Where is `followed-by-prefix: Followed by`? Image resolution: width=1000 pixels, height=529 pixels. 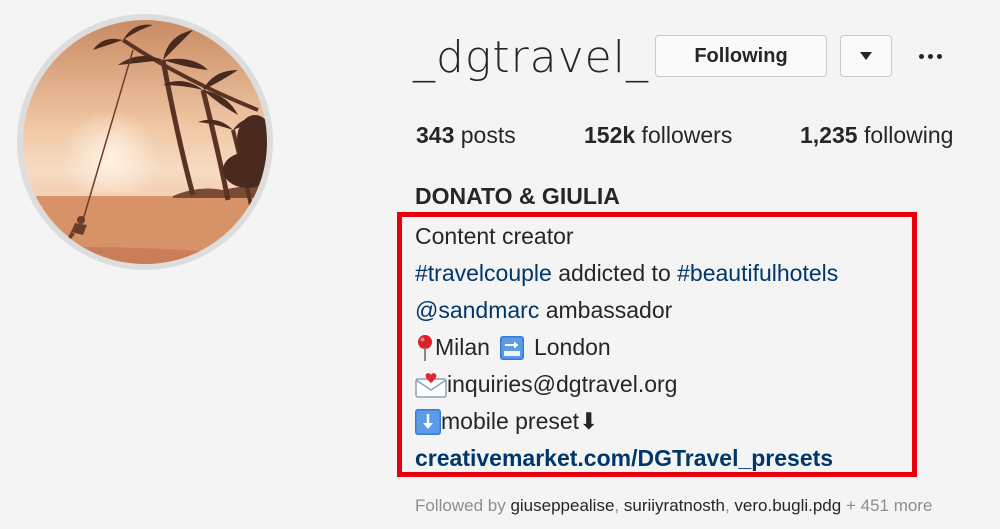 followed-by-prefix: Followed by is located at coordinates (463, 505).